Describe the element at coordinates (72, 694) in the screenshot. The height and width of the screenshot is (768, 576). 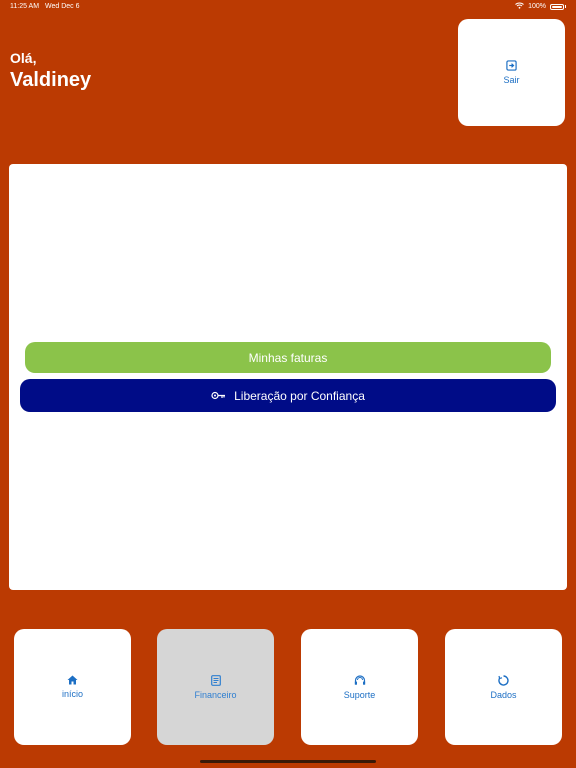
I see `tab-home-label: início` at that location.